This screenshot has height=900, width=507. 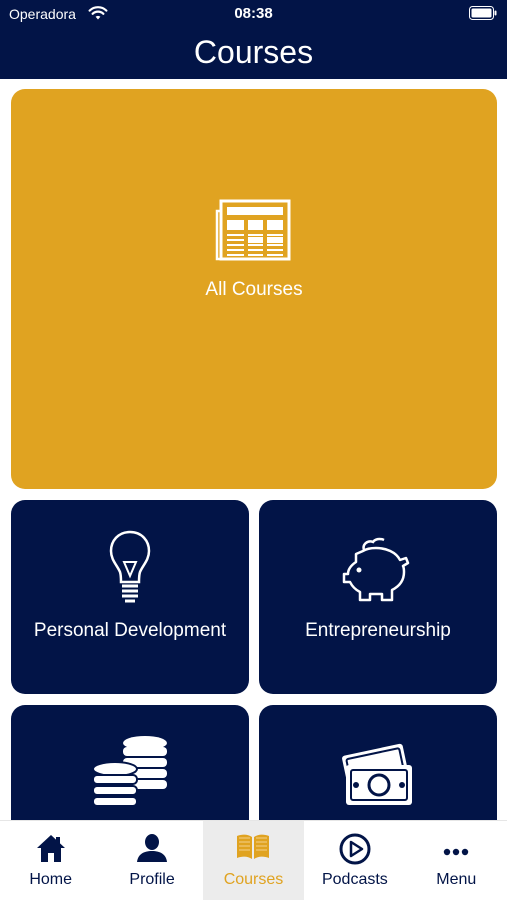 I want to click on personal-development-tile: Personal Development, so click(x=130, y=597).